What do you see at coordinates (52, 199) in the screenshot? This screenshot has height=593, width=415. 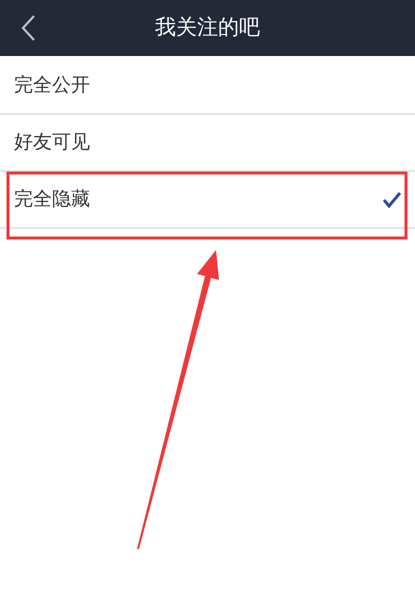 I see `option-label: 完全隐藏` at bounding box center [52, 199].